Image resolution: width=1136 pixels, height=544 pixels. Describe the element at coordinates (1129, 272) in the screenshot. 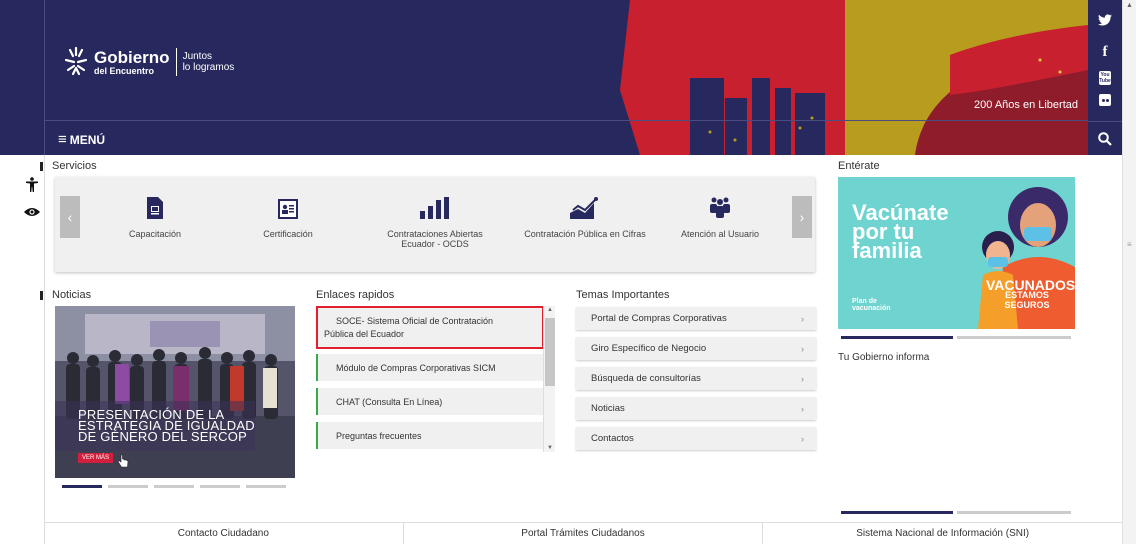

I see `page-scrollbar: ▲ ≡` at that location.